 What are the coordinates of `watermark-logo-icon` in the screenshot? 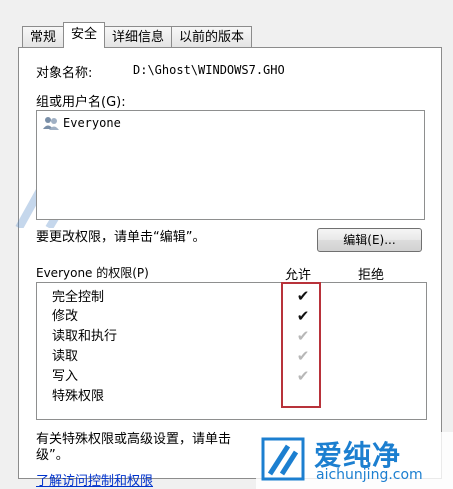 It's located at (283, 459).